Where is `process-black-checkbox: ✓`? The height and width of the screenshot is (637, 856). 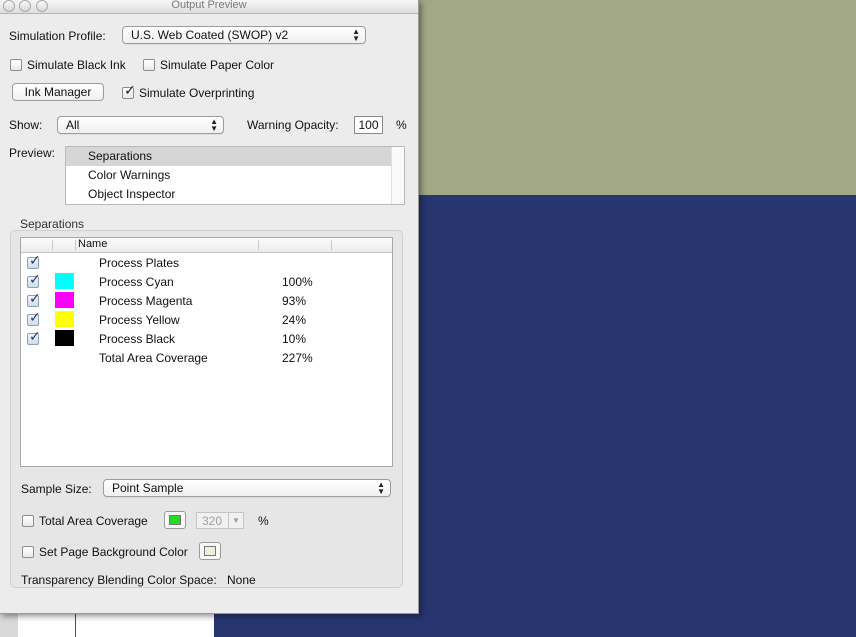
process-black-checkbox: ✓ is located at coordinates (34, 336).